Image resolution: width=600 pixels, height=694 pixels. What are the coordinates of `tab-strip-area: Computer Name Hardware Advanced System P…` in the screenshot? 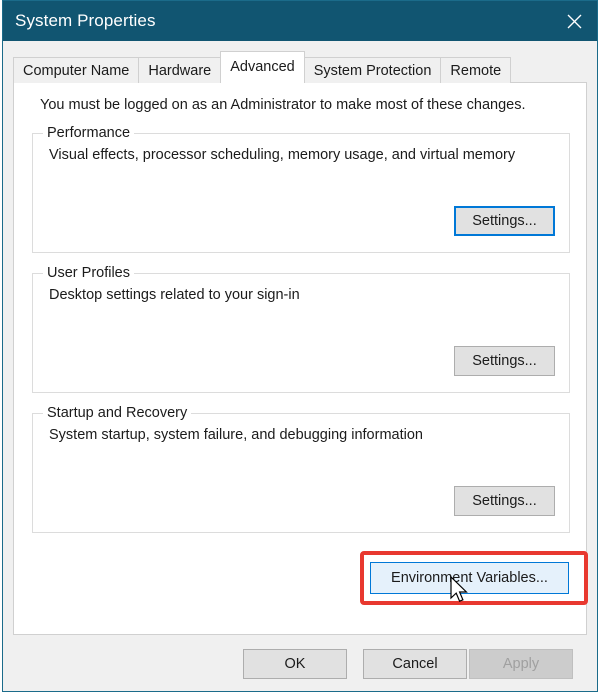 It's located at (300, 62).